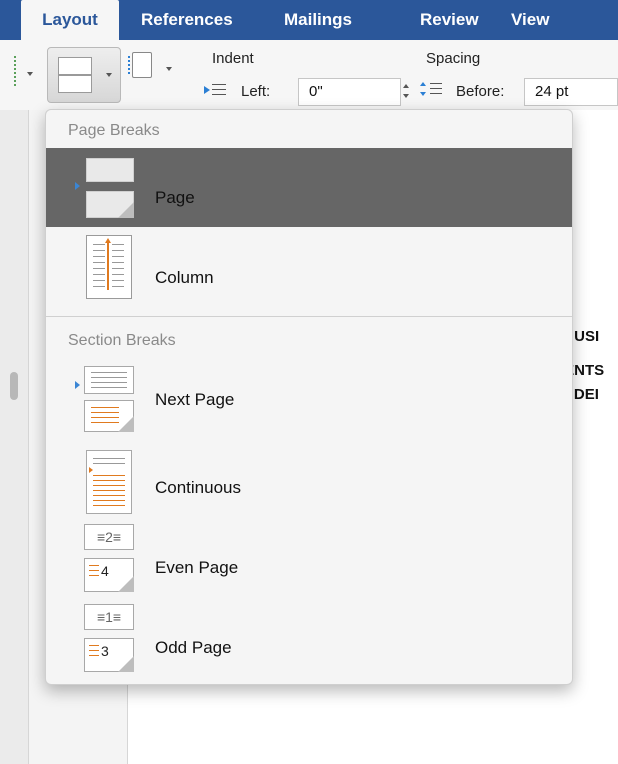 The width and height of the screenshot is (618, 764). I want to click on menu-item-next-page-break: Next Page, so click(309, 402).